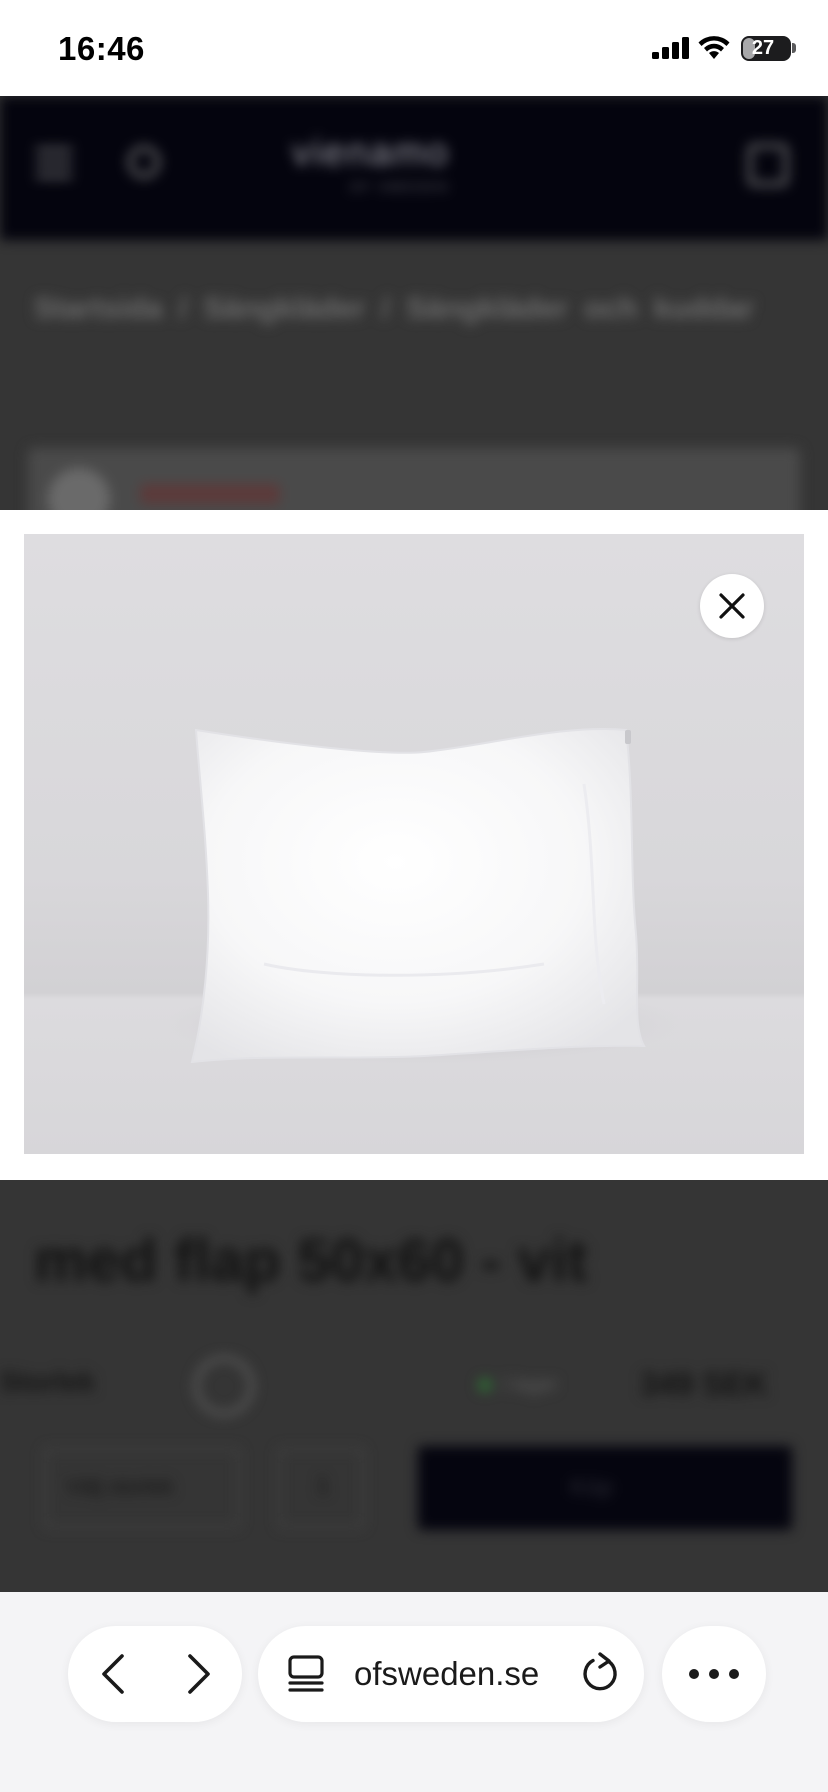  What do you see at coordinates (400, 187) in the screenshot?
I see `site-logo-subtitle: OF SWEDEN` at bounding box center [400, 187].